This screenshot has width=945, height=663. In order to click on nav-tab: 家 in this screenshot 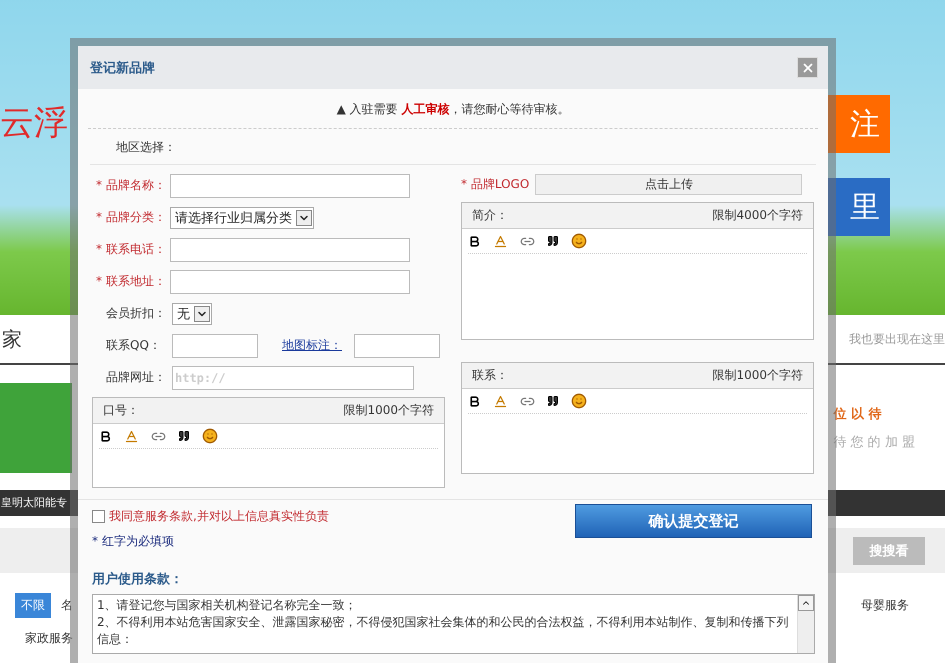, I will do `click(12, 339)`.